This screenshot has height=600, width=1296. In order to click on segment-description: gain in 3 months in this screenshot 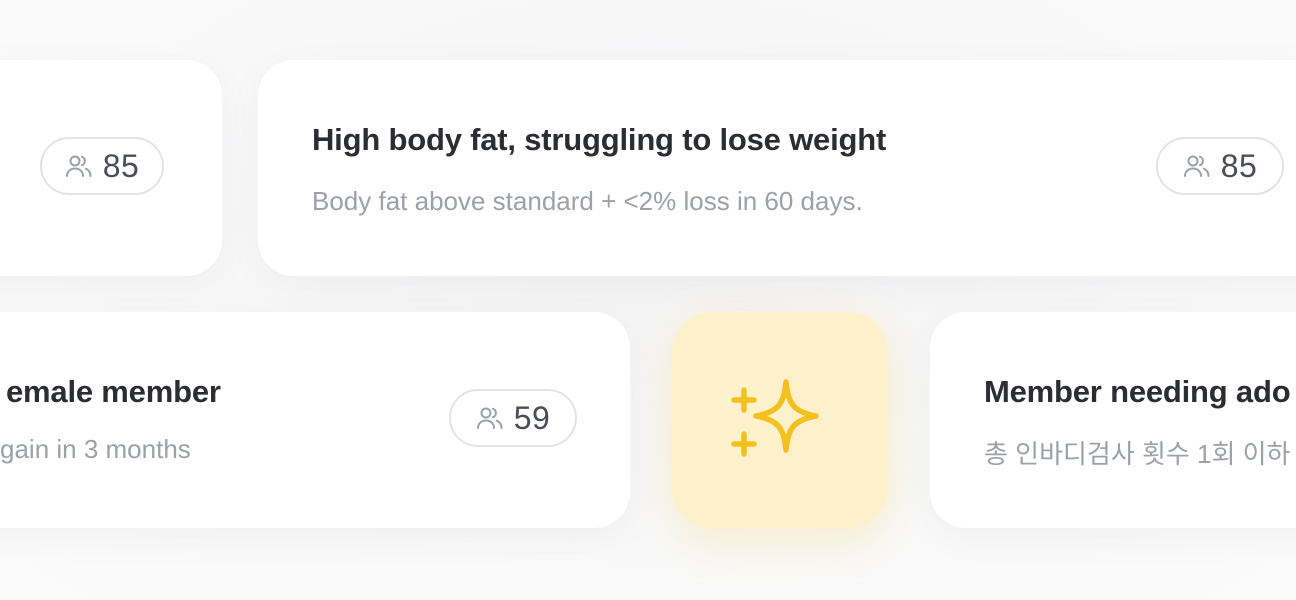, I will do `click(95, 449)`.